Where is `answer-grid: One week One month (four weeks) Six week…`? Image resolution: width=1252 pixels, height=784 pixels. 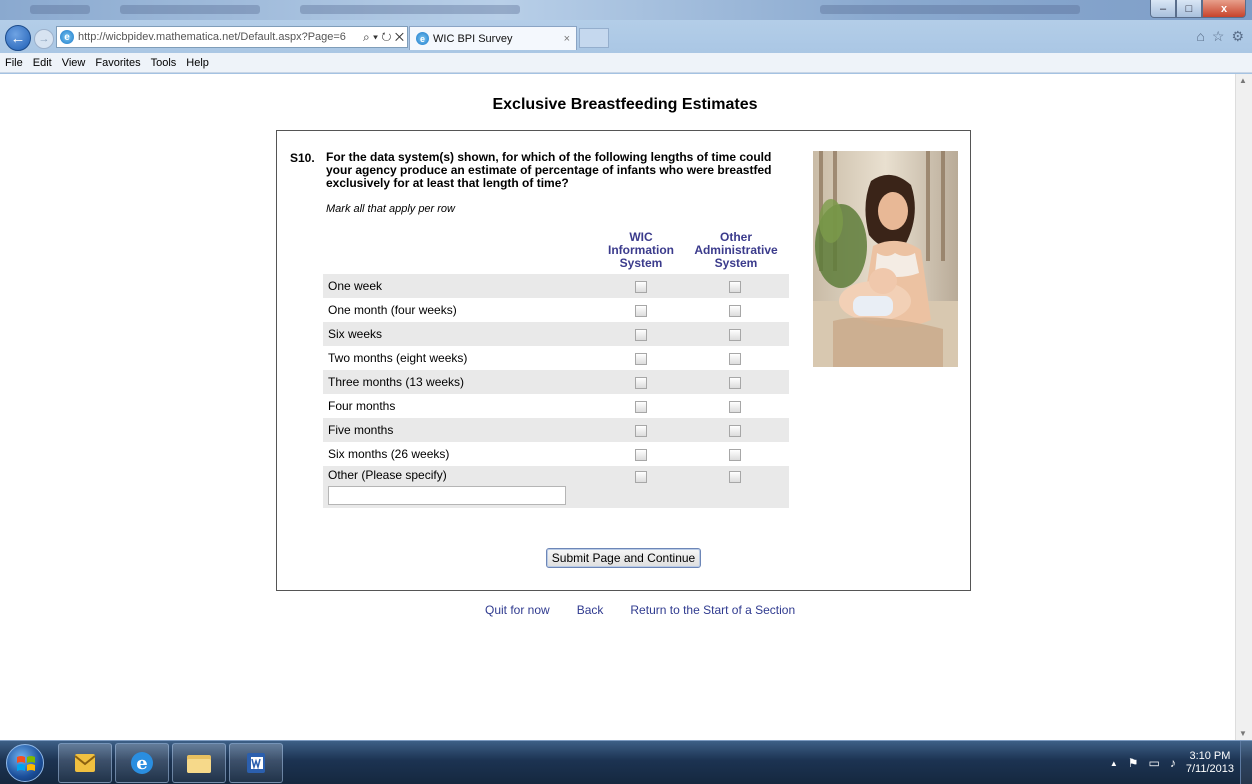
answer-grid: One week One month (four weeks) Six week… is located at coordinates (556, 391).